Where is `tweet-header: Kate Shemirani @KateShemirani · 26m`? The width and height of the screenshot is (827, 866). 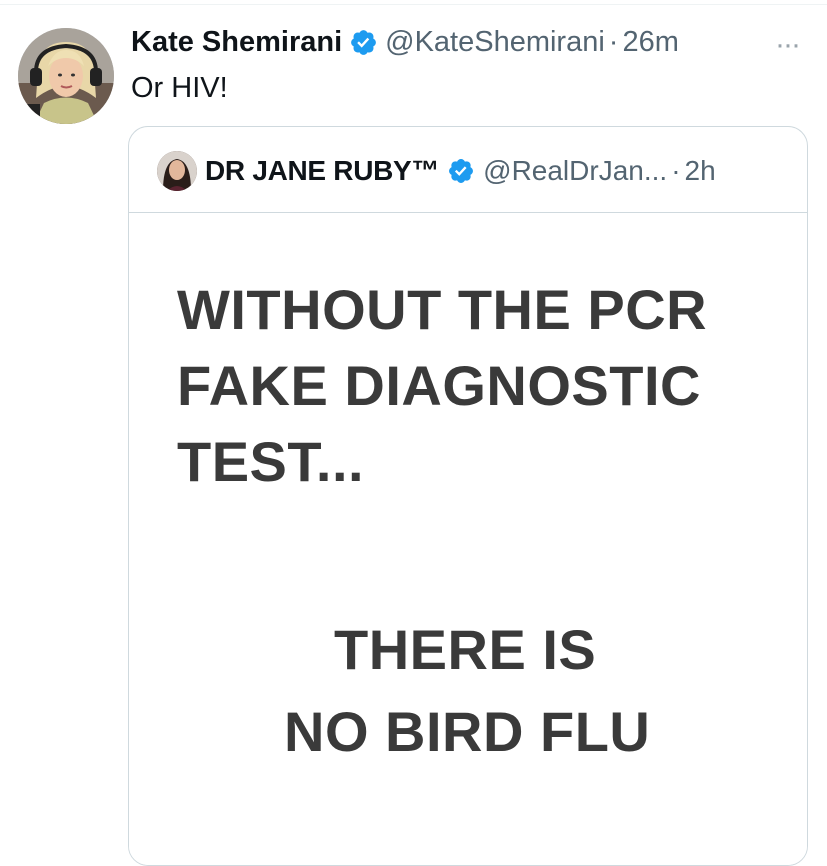 tweet-header: Kate Shemirani @KateShemirani · 26m is located at coordinates (405, 42).